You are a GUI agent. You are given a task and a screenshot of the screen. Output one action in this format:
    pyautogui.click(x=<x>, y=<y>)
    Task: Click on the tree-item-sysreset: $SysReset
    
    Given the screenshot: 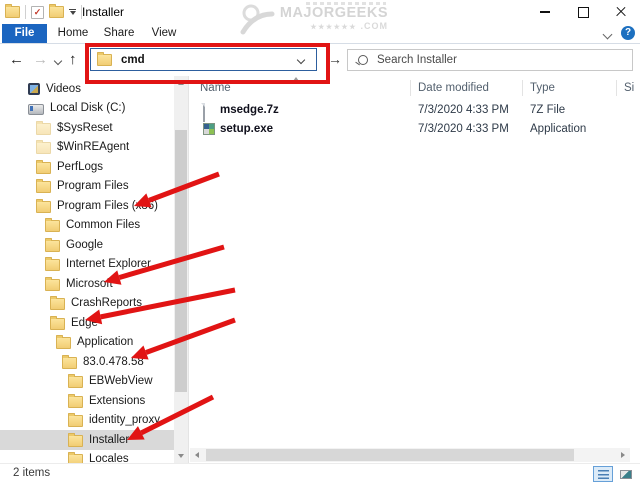 What is the action you would take?
    pyautogui.click(x=94, y=128)
    